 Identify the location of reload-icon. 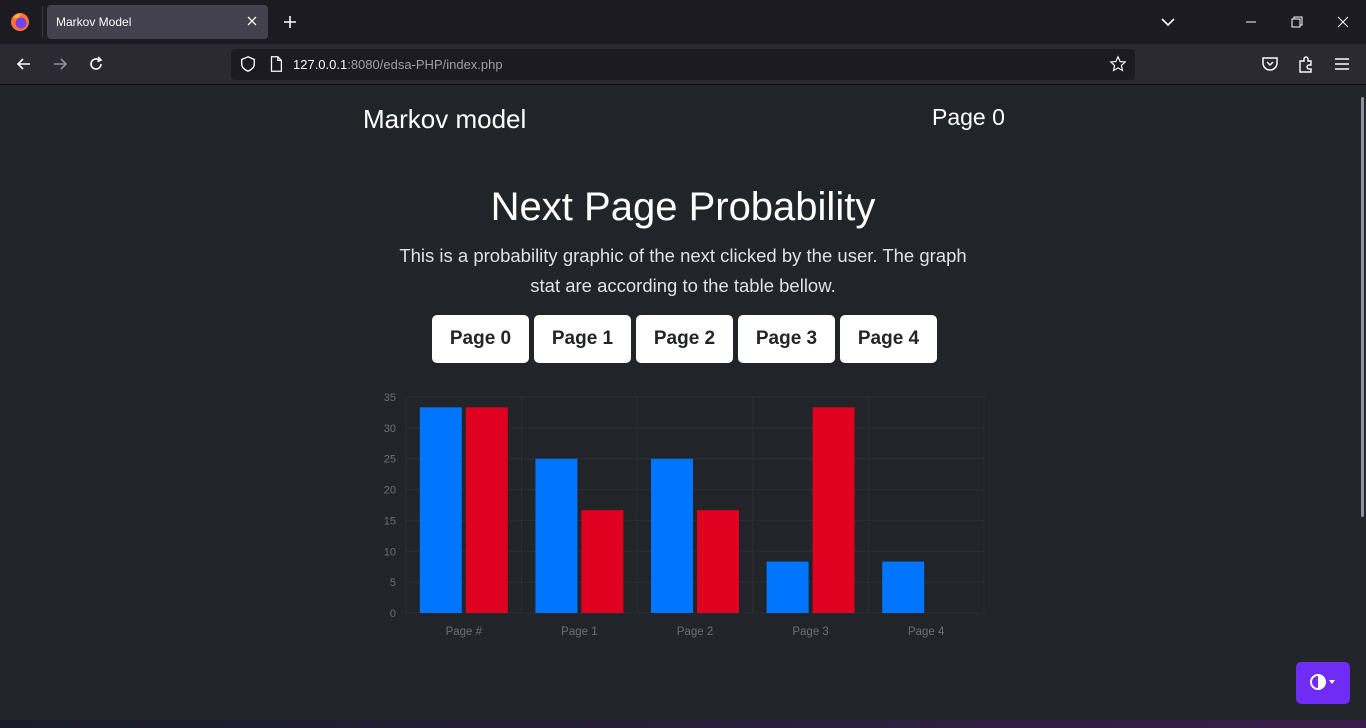
(96, 64).